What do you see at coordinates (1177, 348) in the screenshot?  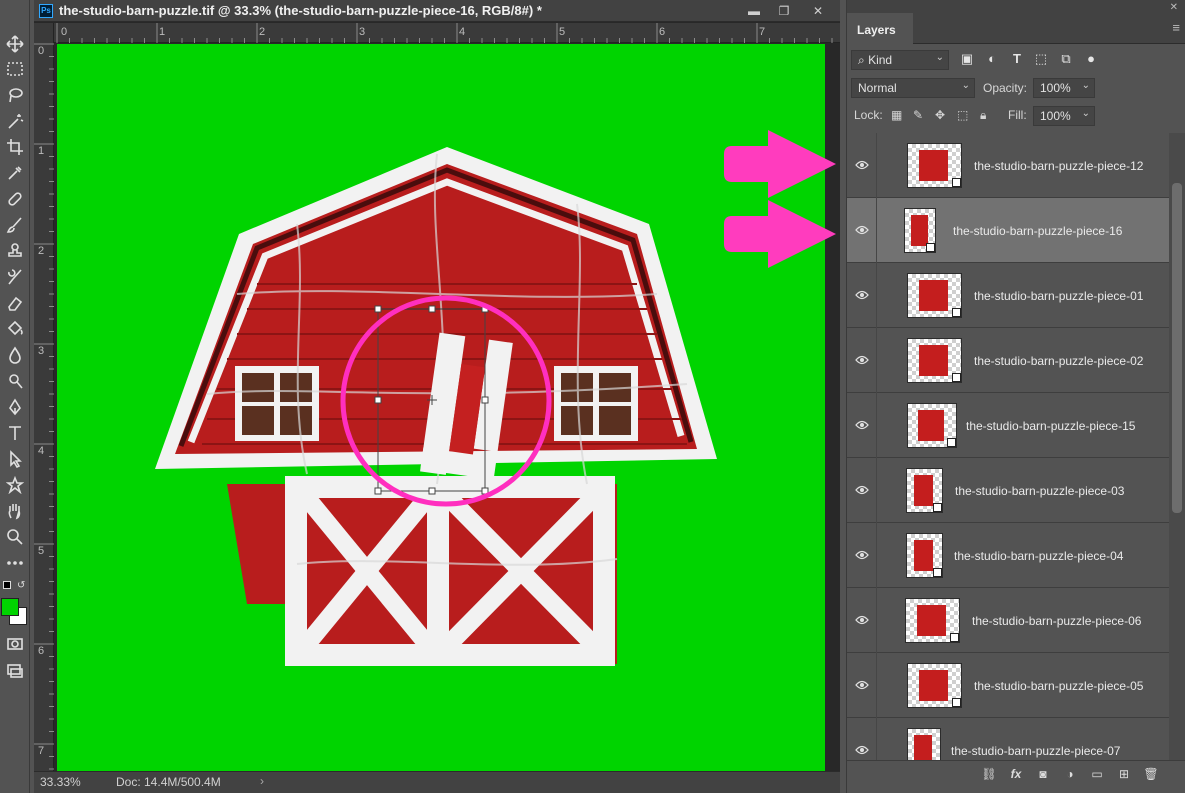 I see `scrollbar-thumb` at bounding box center [1177, 348].